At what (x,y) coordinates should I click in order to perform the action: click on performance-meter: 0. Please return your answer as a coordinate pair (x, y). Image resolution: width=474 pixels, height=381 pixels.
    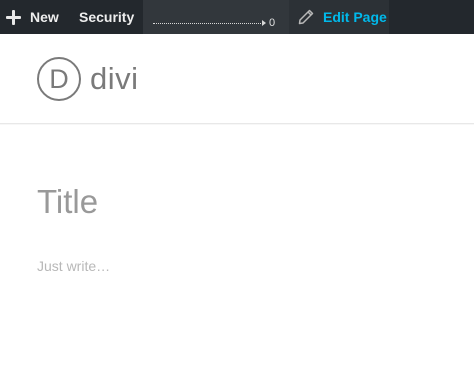
    Looking at the image, I should click on (214, 23).